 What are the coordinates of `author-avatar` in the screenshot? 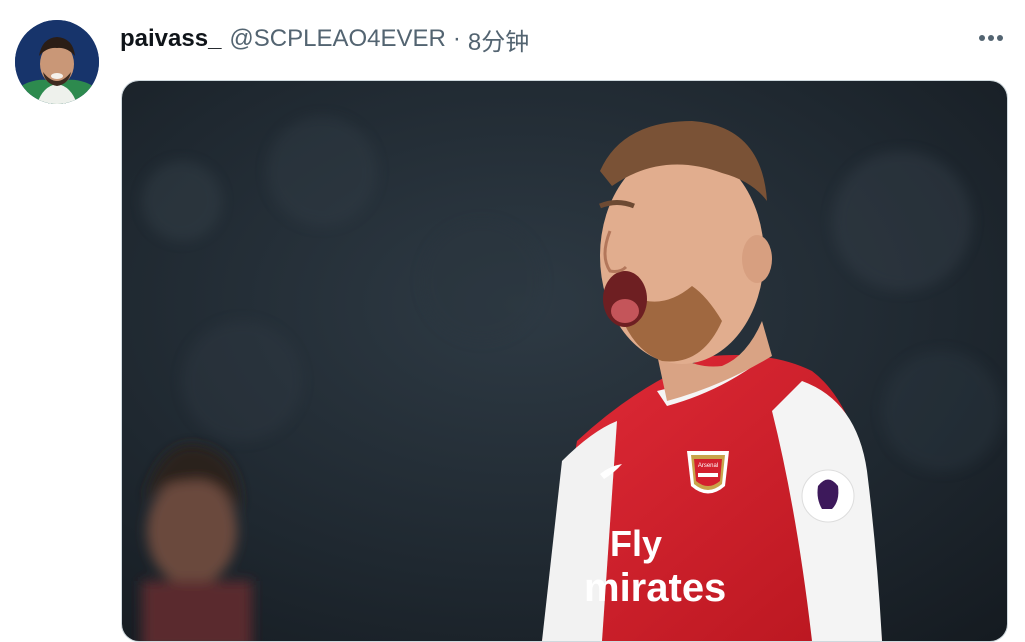 It's located at (57, 62).